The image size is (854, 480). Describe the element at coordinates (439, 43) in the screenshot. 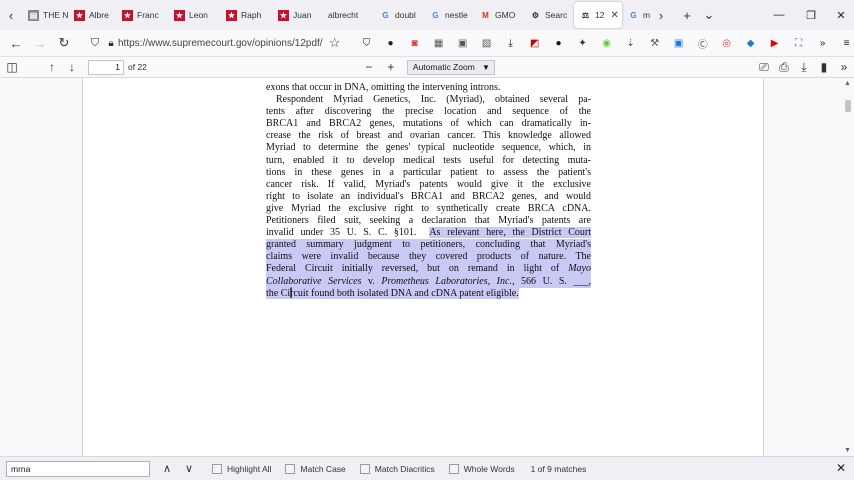

I see `grid-icon: ▦` at that location.